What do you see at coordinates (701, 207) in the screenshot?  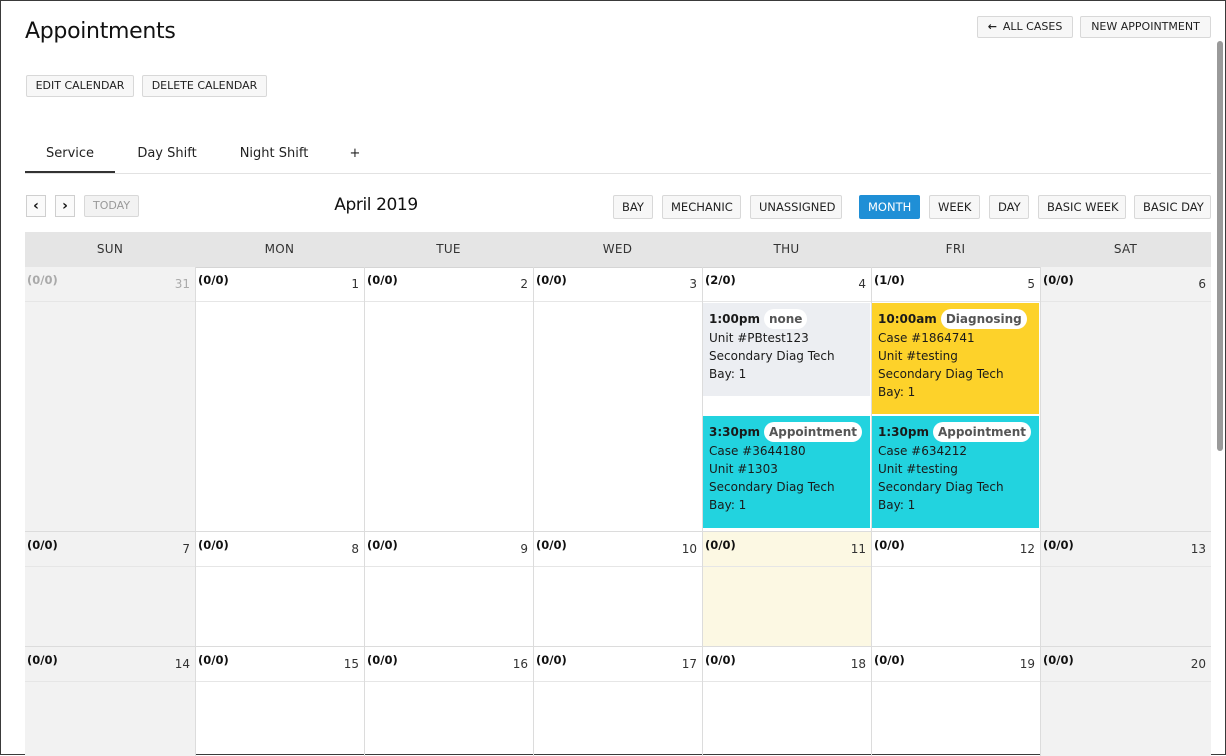 I see `mechanic-button: MECHANIC` at bounding box center [701, 207].